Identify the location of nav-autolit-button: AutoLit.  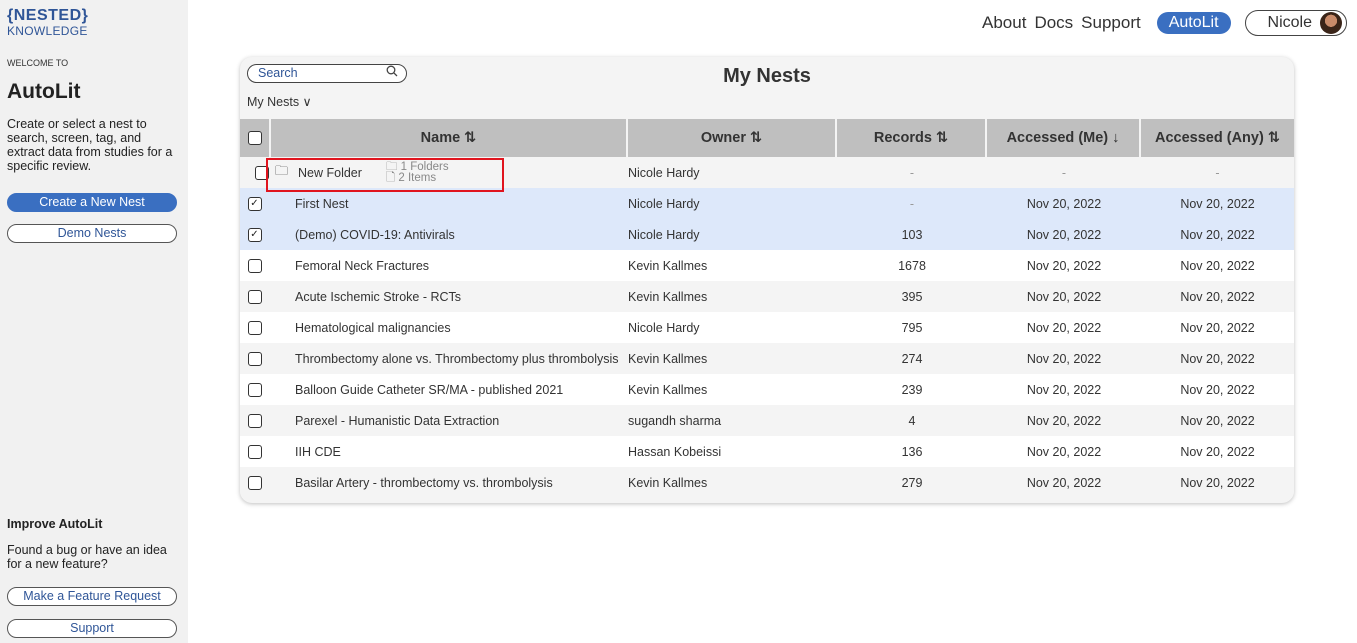
(1193, 23).